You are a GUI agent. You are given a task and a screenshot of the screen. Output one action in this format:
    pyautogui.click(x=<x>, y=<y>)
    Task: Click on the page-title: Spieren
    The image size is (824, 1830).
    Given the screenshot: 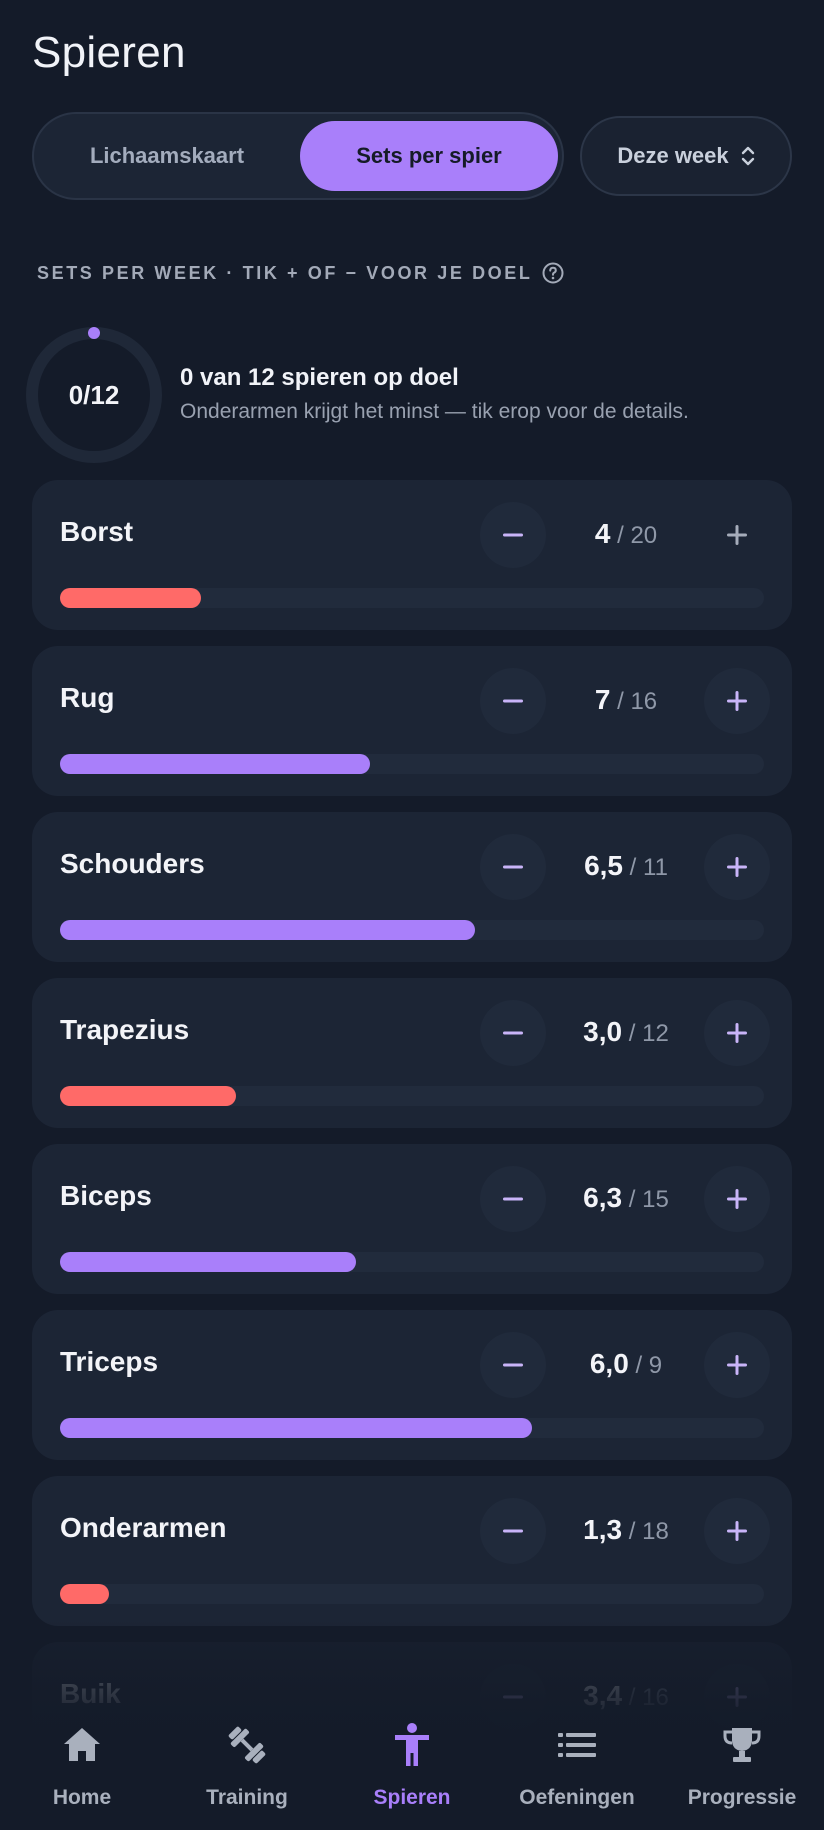 What is the action you would take?
    pyautogui.click(x=109, y=52)
    